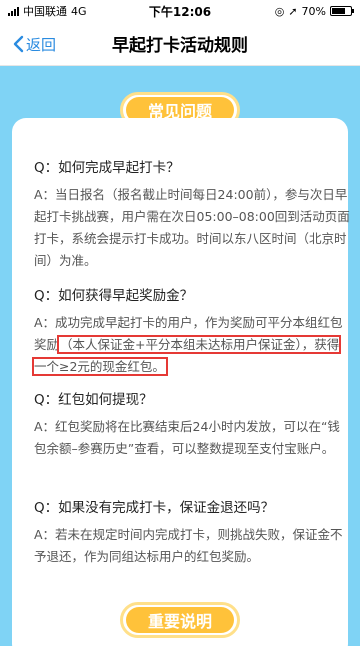  Describe the element at coordinates (342, 11) in the screenshot. I see `battery-icon` at that location.